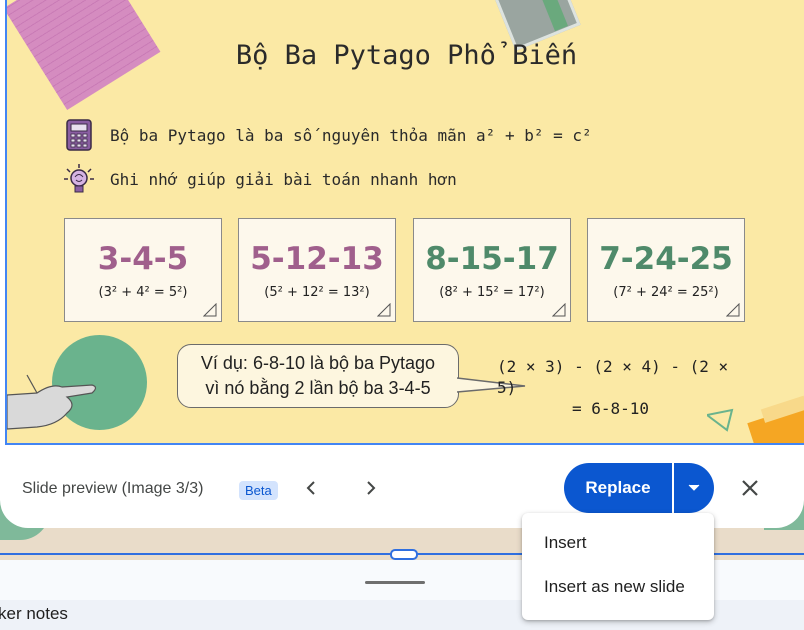 Image resolution: width=804 pixels, height=630 pixels. I want to click on example-line-2: vì nó bằng 2 lần bộ ba 3-4-5, so click(318, 388).